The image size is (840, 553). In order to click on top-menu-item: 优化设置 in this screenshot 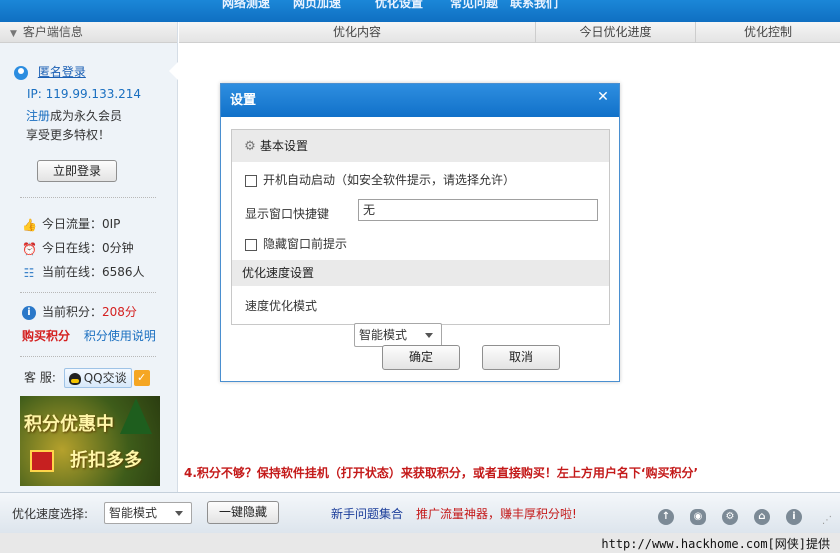, I will do `click(399, 5)`.